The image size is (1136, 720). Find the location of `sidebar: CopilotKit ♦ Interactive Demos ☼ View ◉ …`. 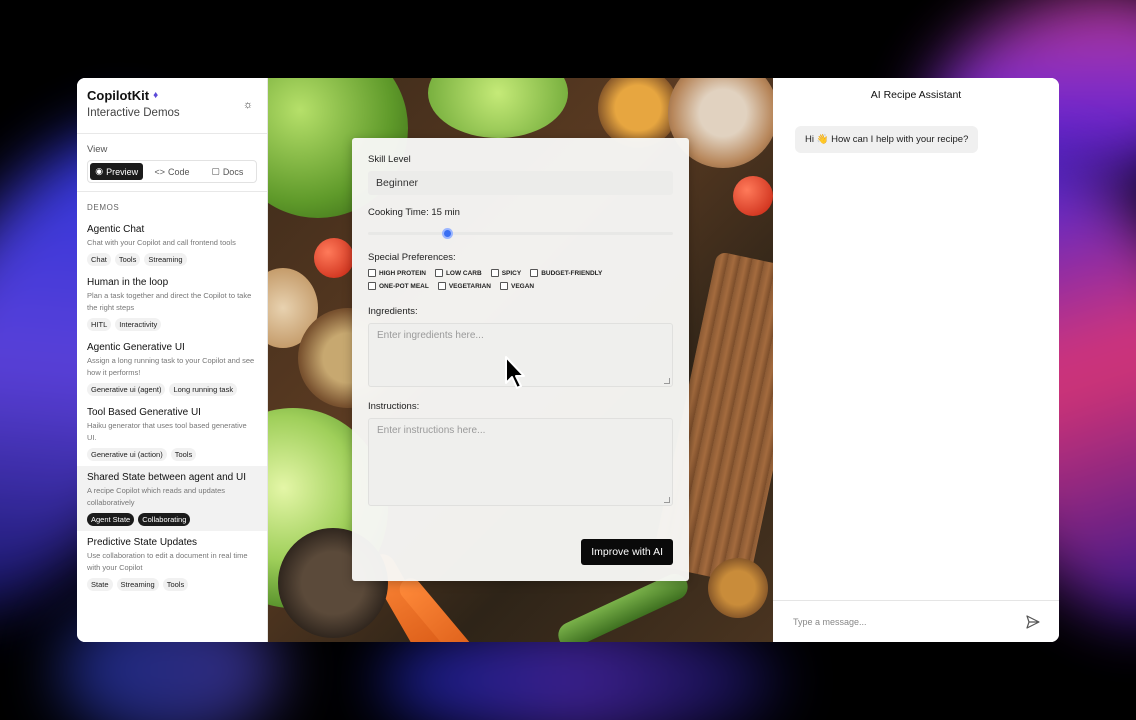

sidebar: CopilotKit ♦ Interactive Demos ☼ View ◉ … is located at coordinates (172, 360).